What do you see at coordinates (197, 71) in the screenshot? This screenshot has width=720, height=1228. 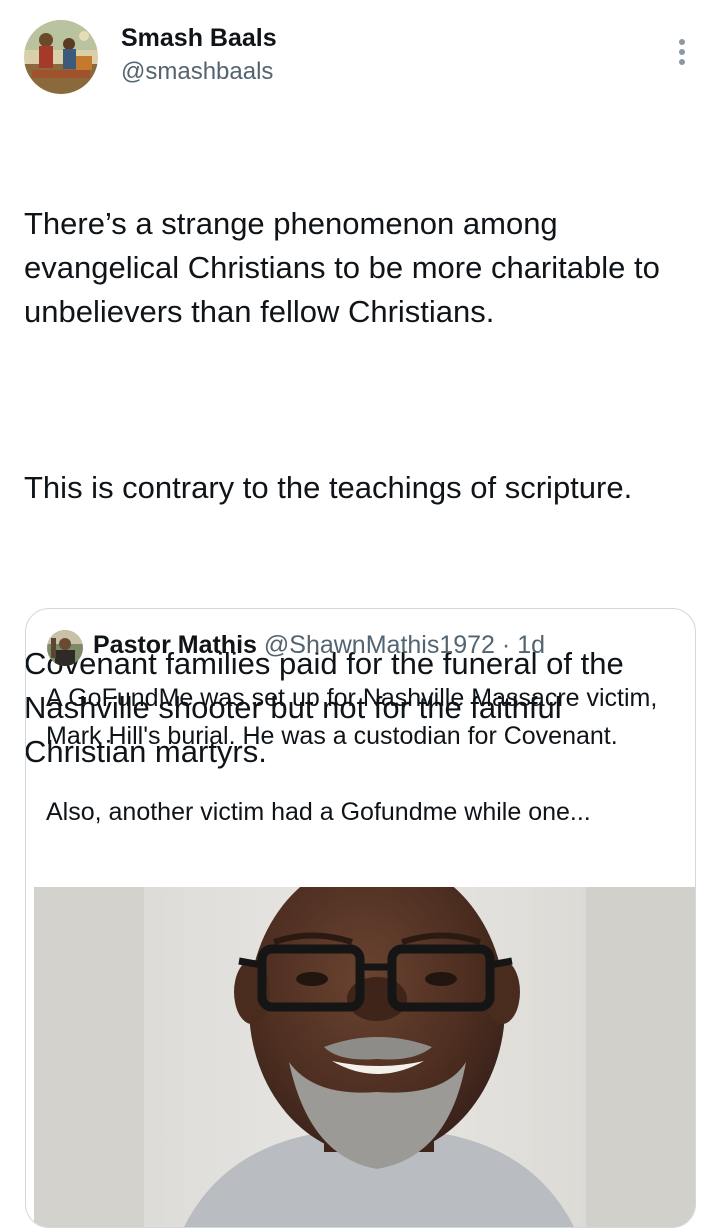 I see `author-handle: @smashbaals` at bounding box center [197, 71].